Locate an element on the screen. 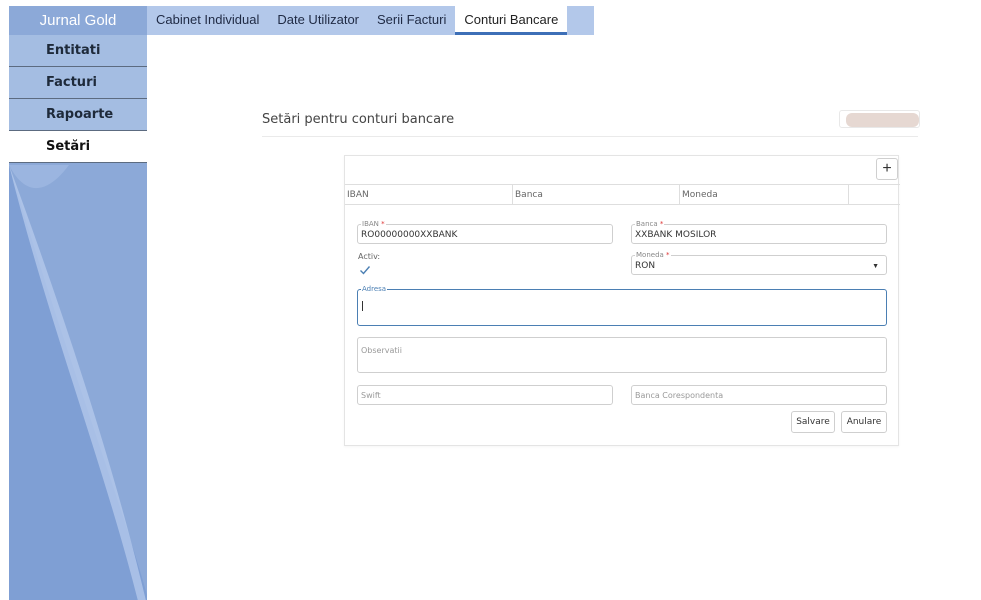  banca-value: XXBANK MOSILOR is located at coordinates (676, 235).